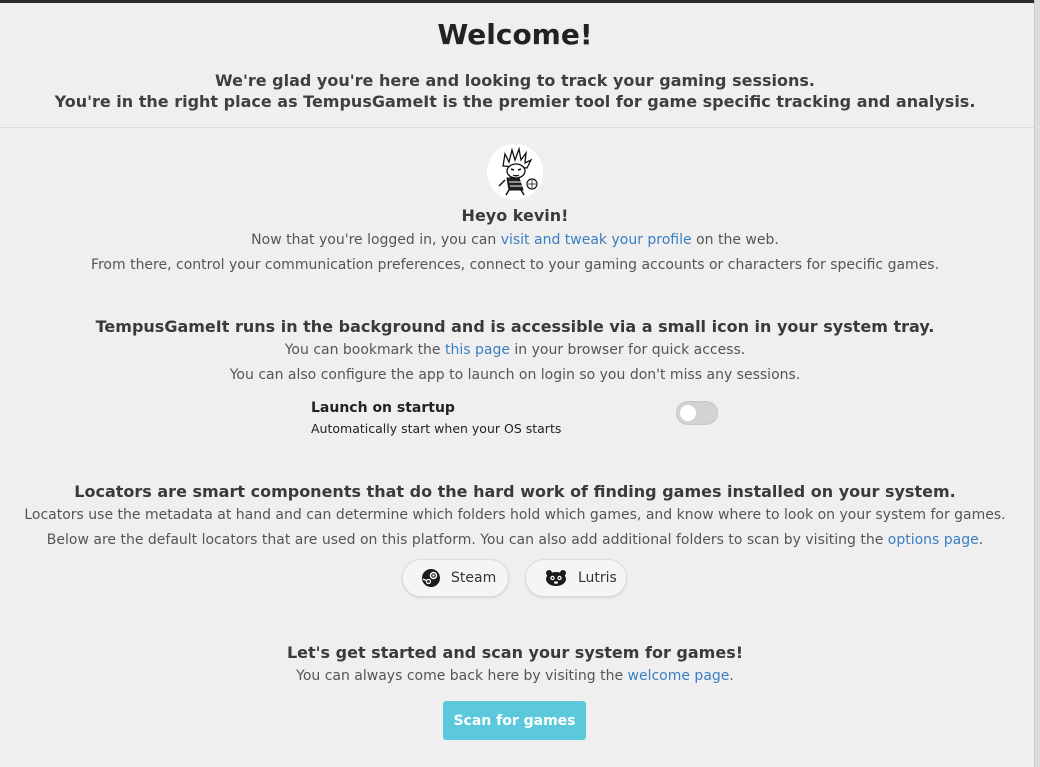  Describe the element at coordinates (364, 350) in the screenshot. I see `bookmark-line-prefix: You can bookmark the` at that location.